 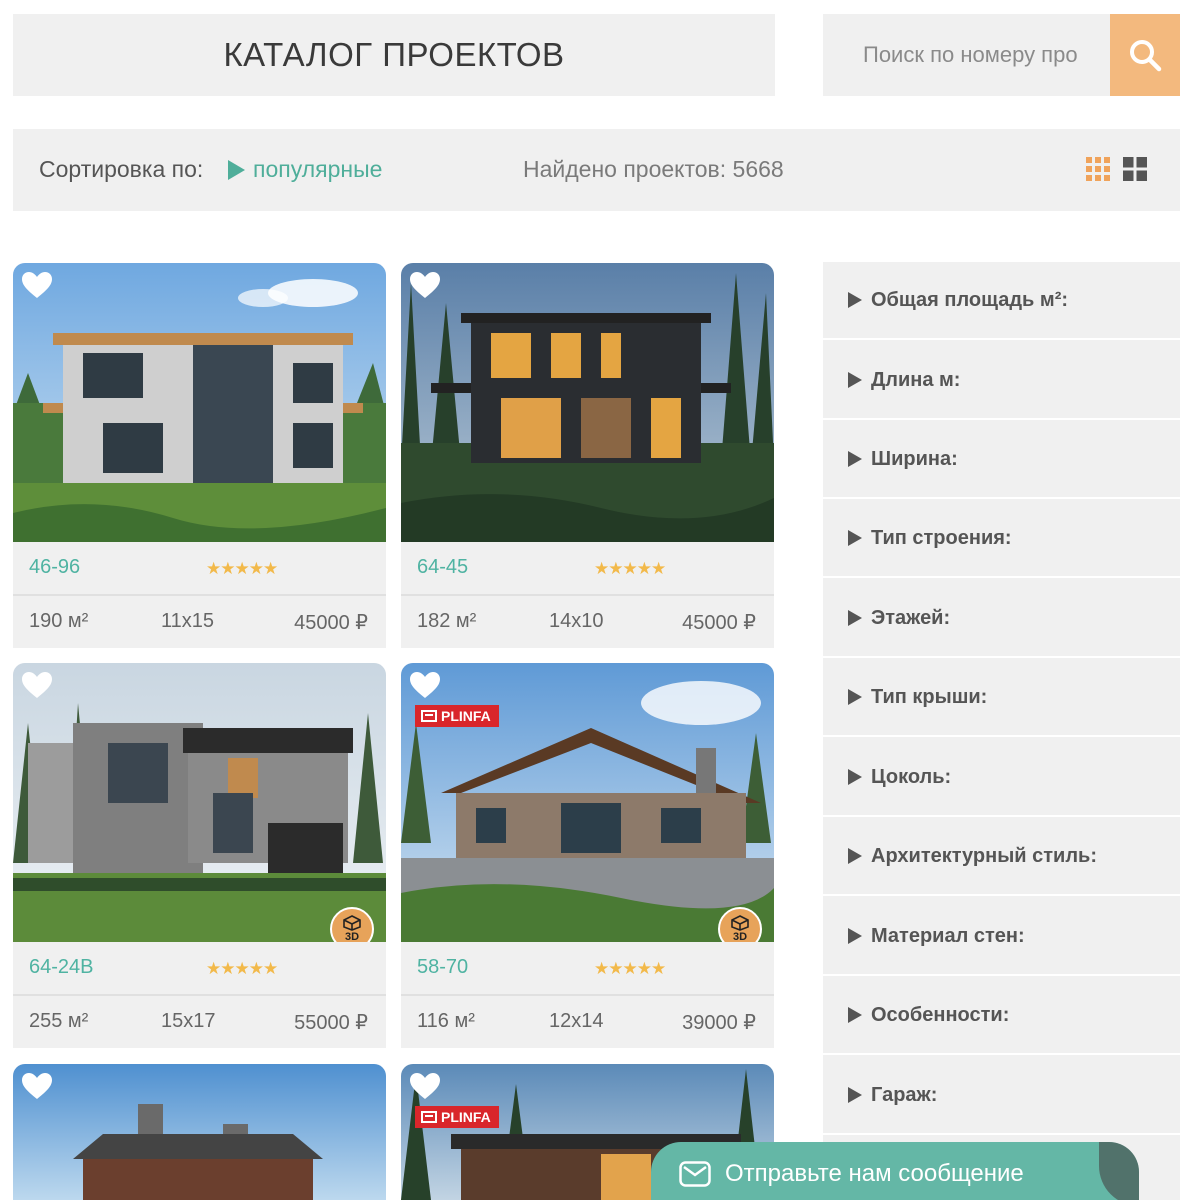 I want to click on filter-wall-material: Материал стен:, so click(x=1001, y=937).